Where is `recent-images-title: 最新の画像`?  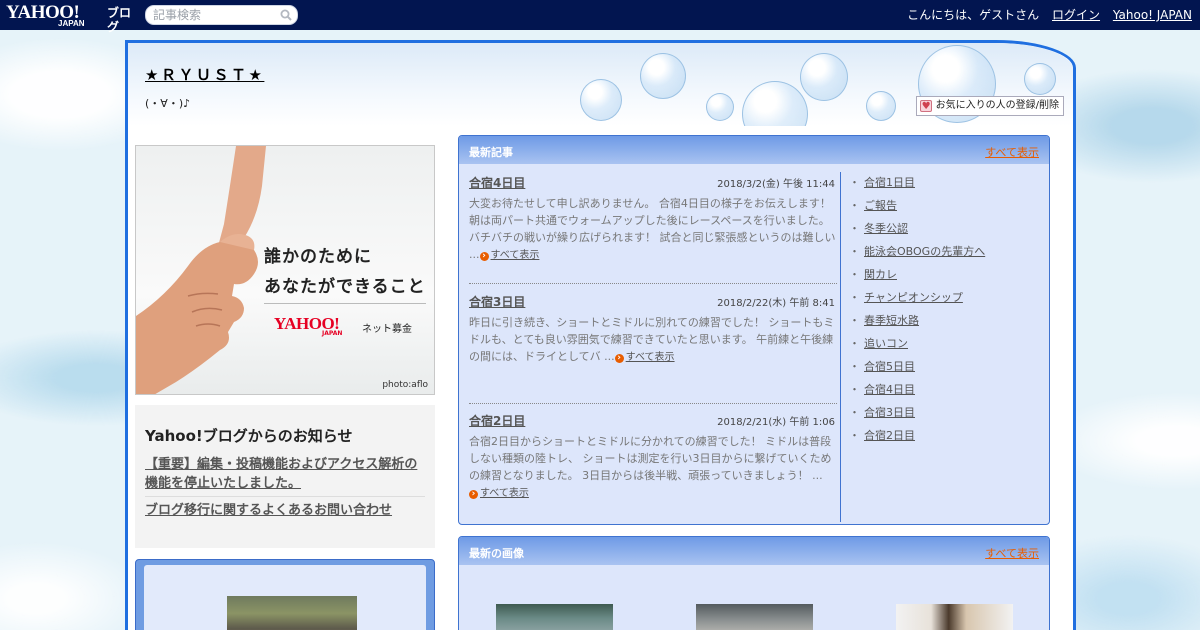
recent-images-title: 最新の画像 is located at coordinates (496, 553).